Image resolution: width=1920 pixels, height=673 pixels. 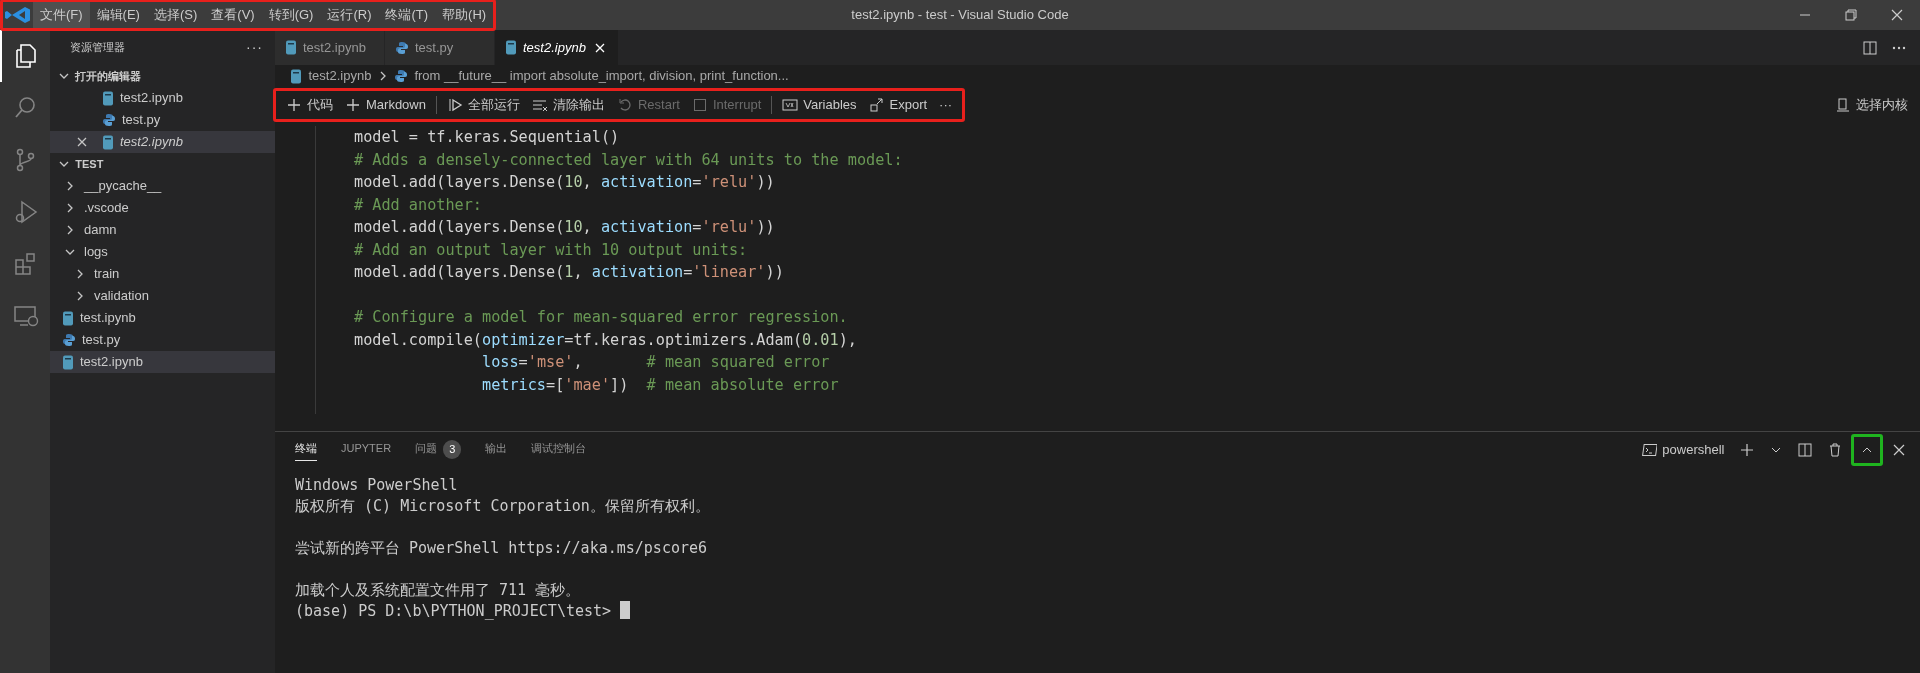 What do you see at coordinates (306, 449) in the screenshot?
I see `panel-tab: 终端` at bounding box center [306, 449].